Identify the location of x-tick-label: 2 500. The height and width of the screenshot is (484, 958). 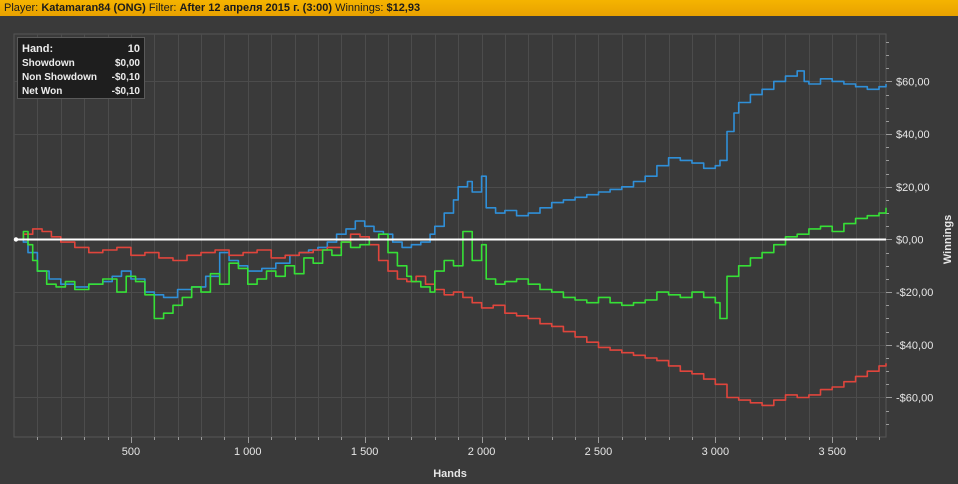
(599, 452).